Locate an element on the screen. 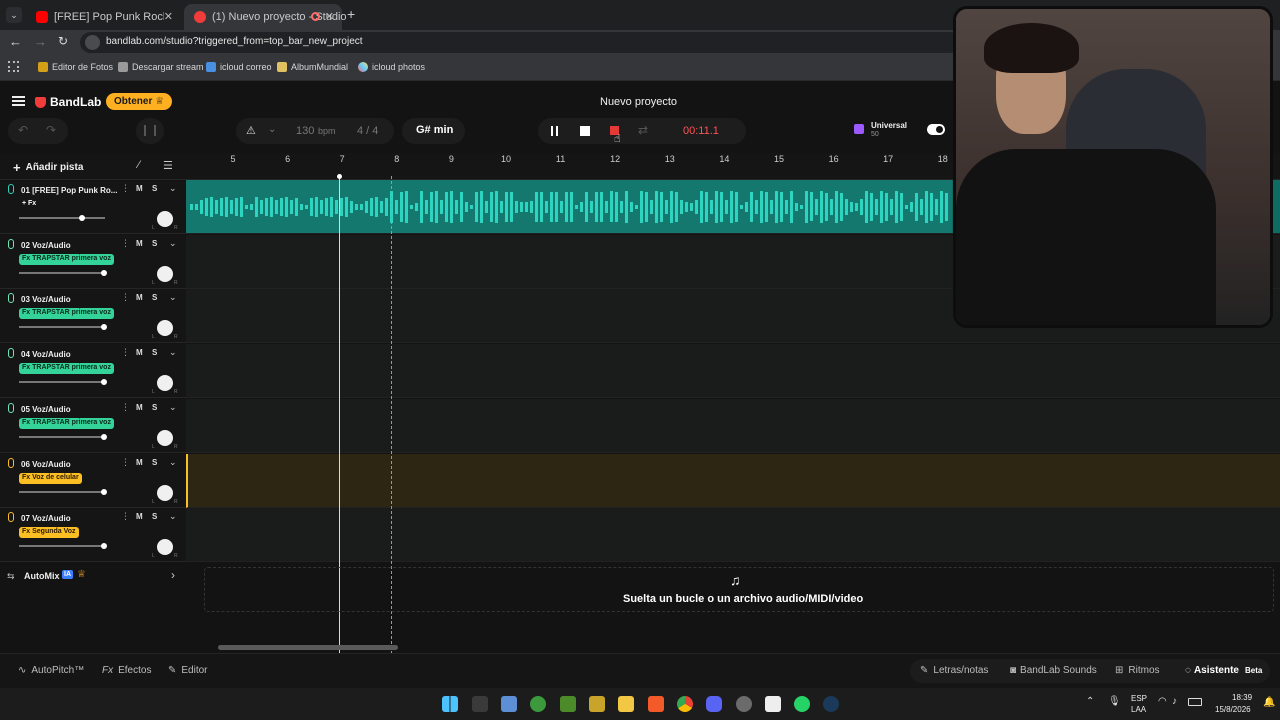 The width and height of the screenshot is (1280, 720). tab-list-button: ⌄ is located at coordinates (14, 15).